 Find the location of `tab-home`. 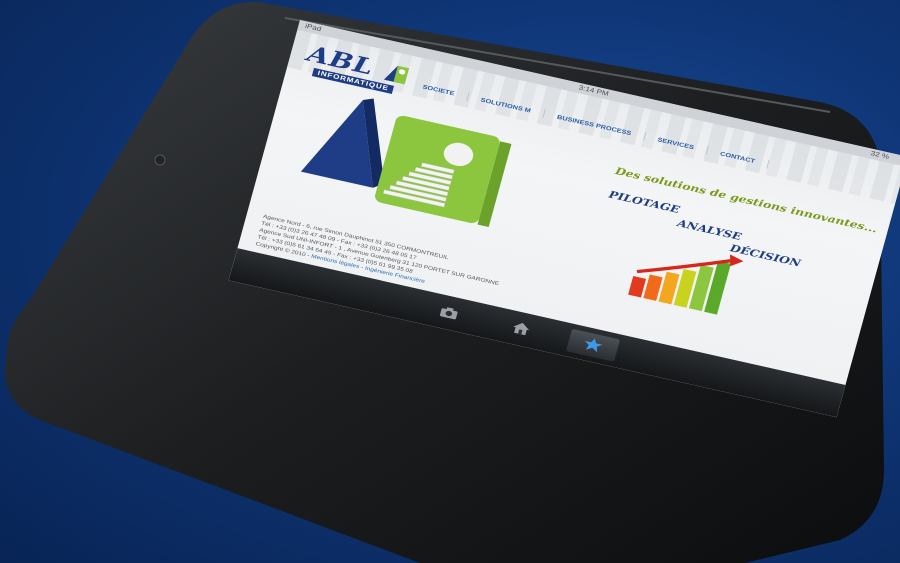

tab-home is located at coordinates (521, 329).